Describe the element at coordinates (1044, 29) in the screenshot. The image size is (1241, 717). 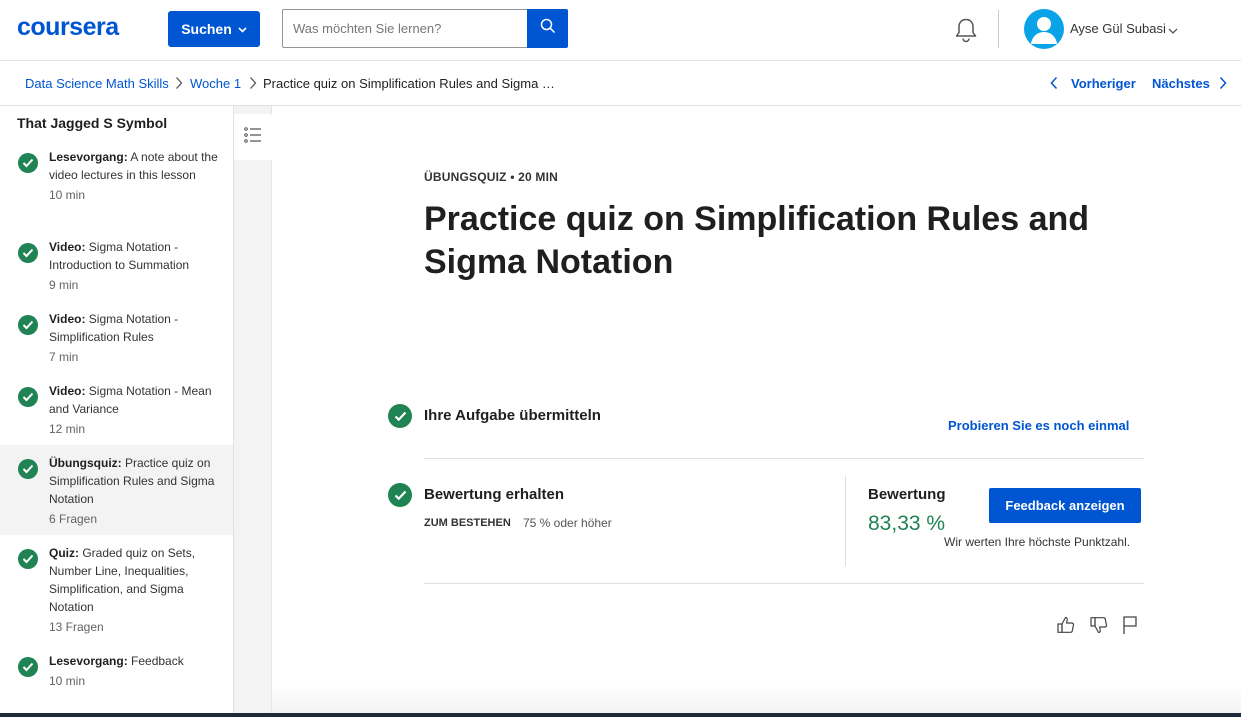
I see `avatar` at that location.